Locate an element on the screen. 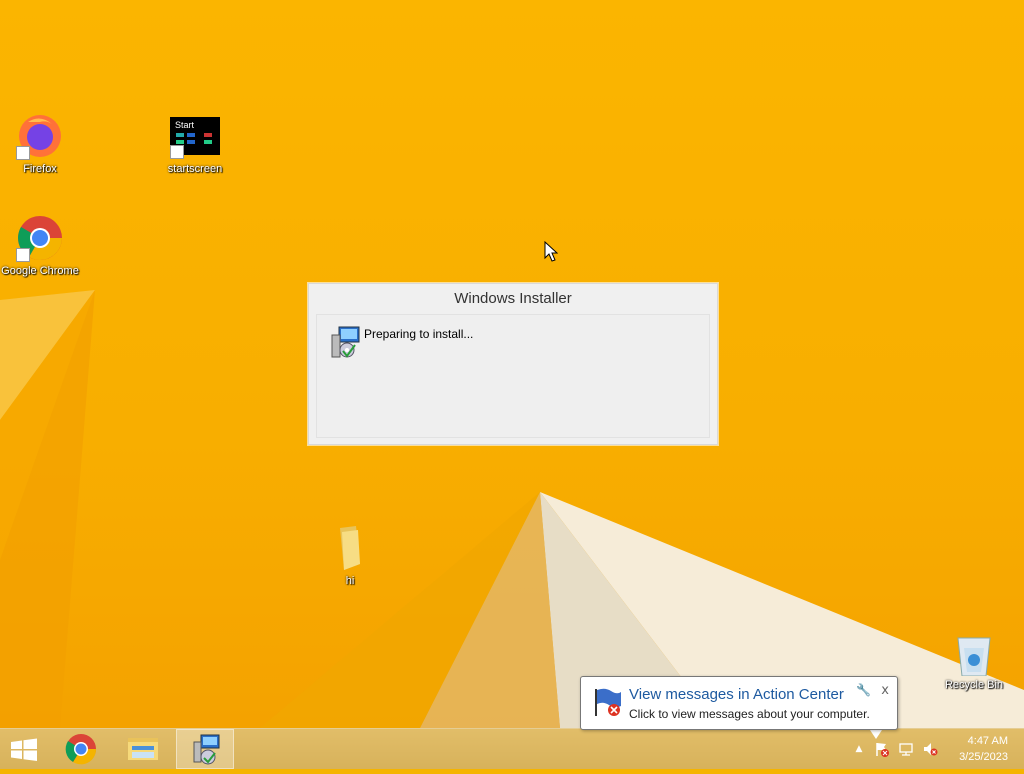 This screenshot has width=1024, height=774. dialog-title: Windows Installer is located at coordinates (513, 298).